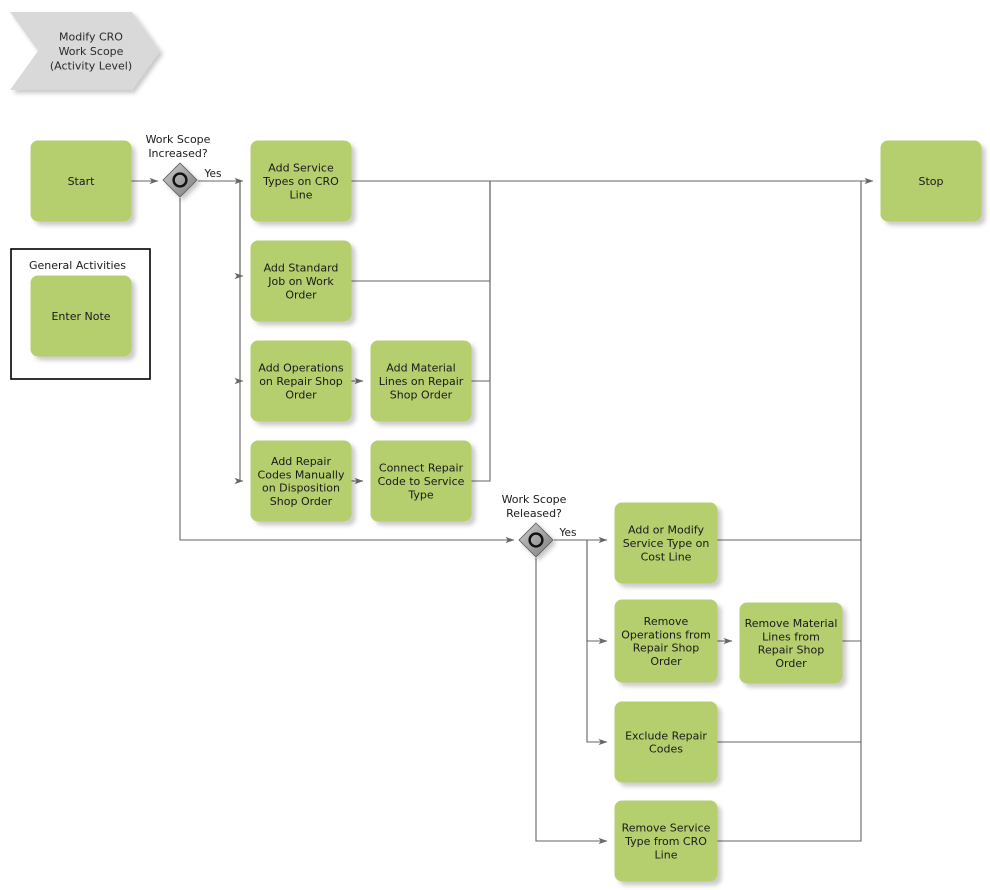 The image size is (990, 890). What do you see at coordinates (421, 481) in the screenshot?
I see `activity-connect-repair-code-to-service-type: Connect Repair Code to Service Type` at bounding box center [421, 481].